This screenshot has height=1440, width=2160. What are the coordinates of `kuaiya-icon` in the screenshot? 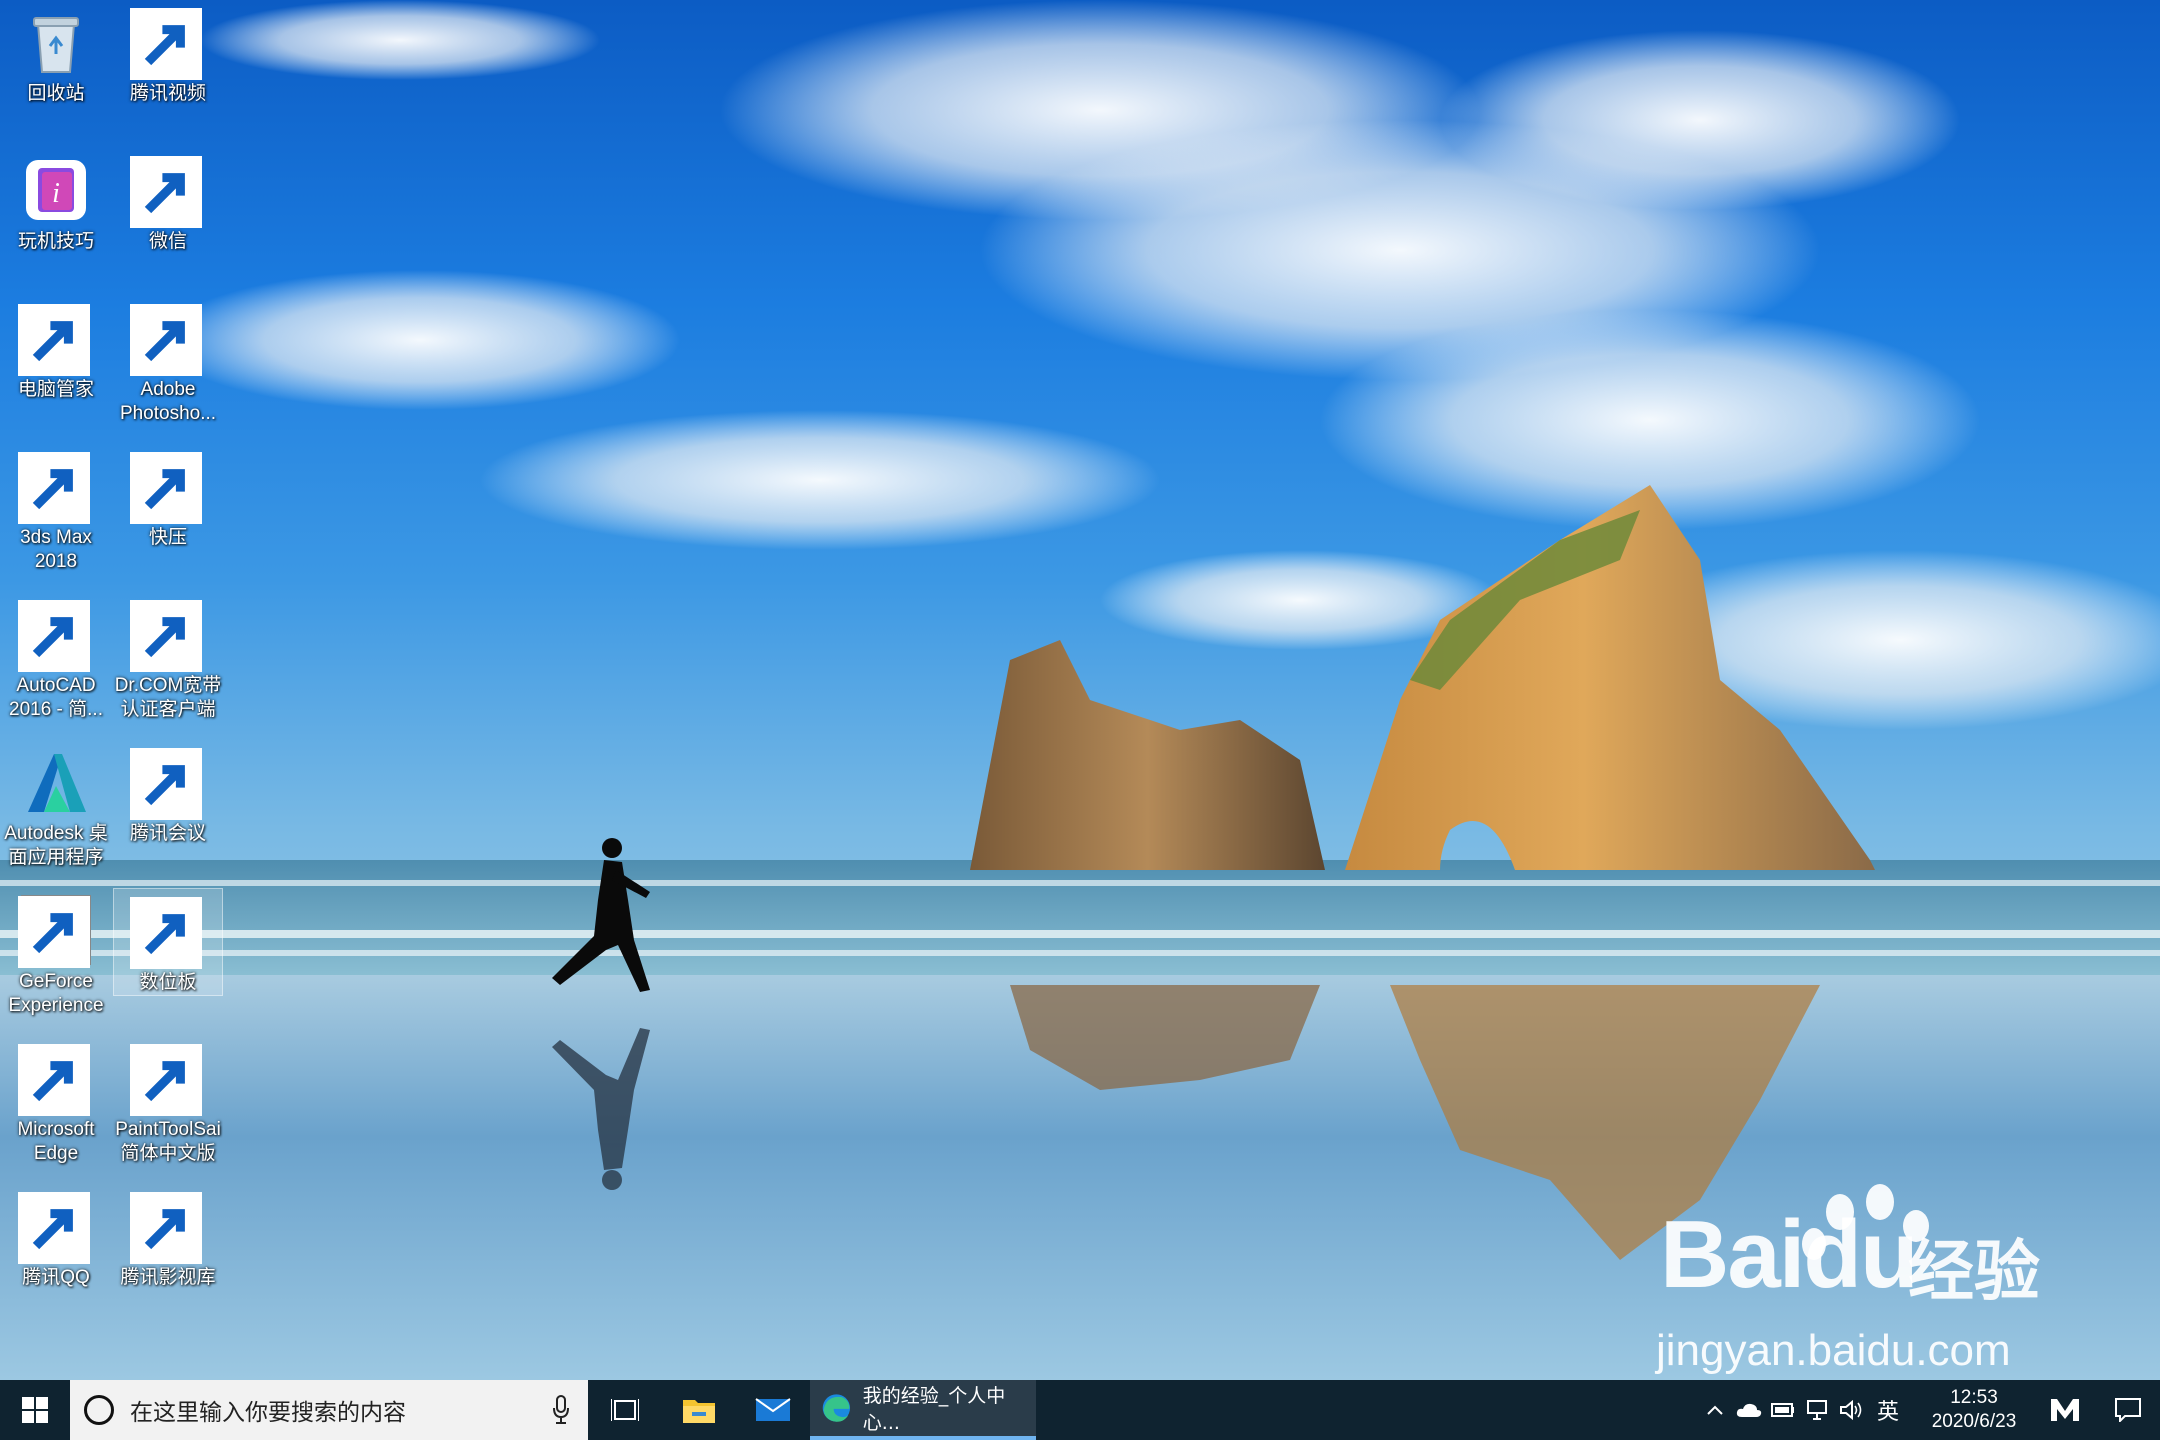 It's located at (167, 487).